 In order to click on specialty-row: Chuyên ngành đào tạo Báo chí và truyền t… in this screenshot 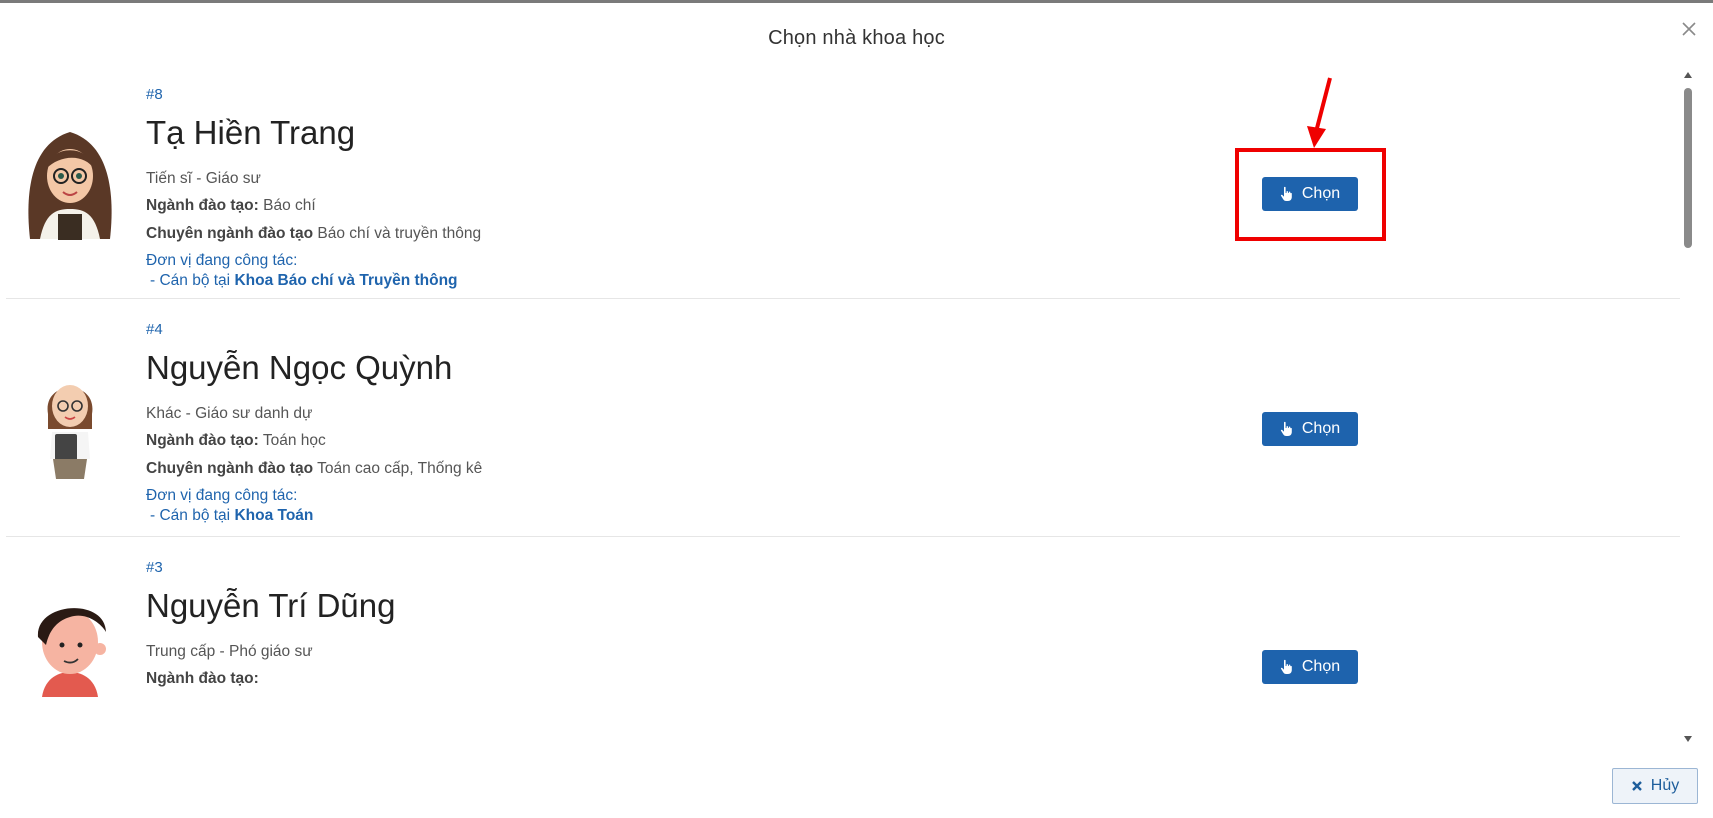, I will do `click(313, 234)`.